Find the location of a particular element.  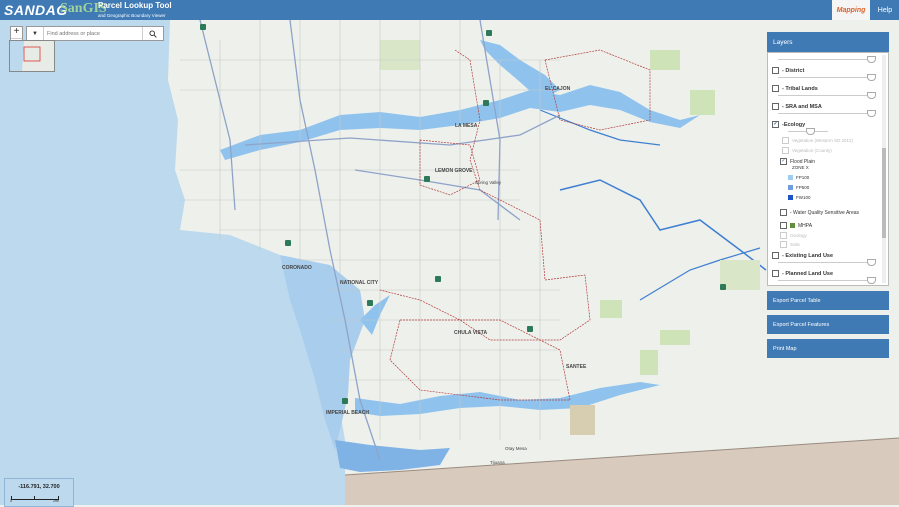

layer-mhpa: MHPA is located at coordinates (796, 225).